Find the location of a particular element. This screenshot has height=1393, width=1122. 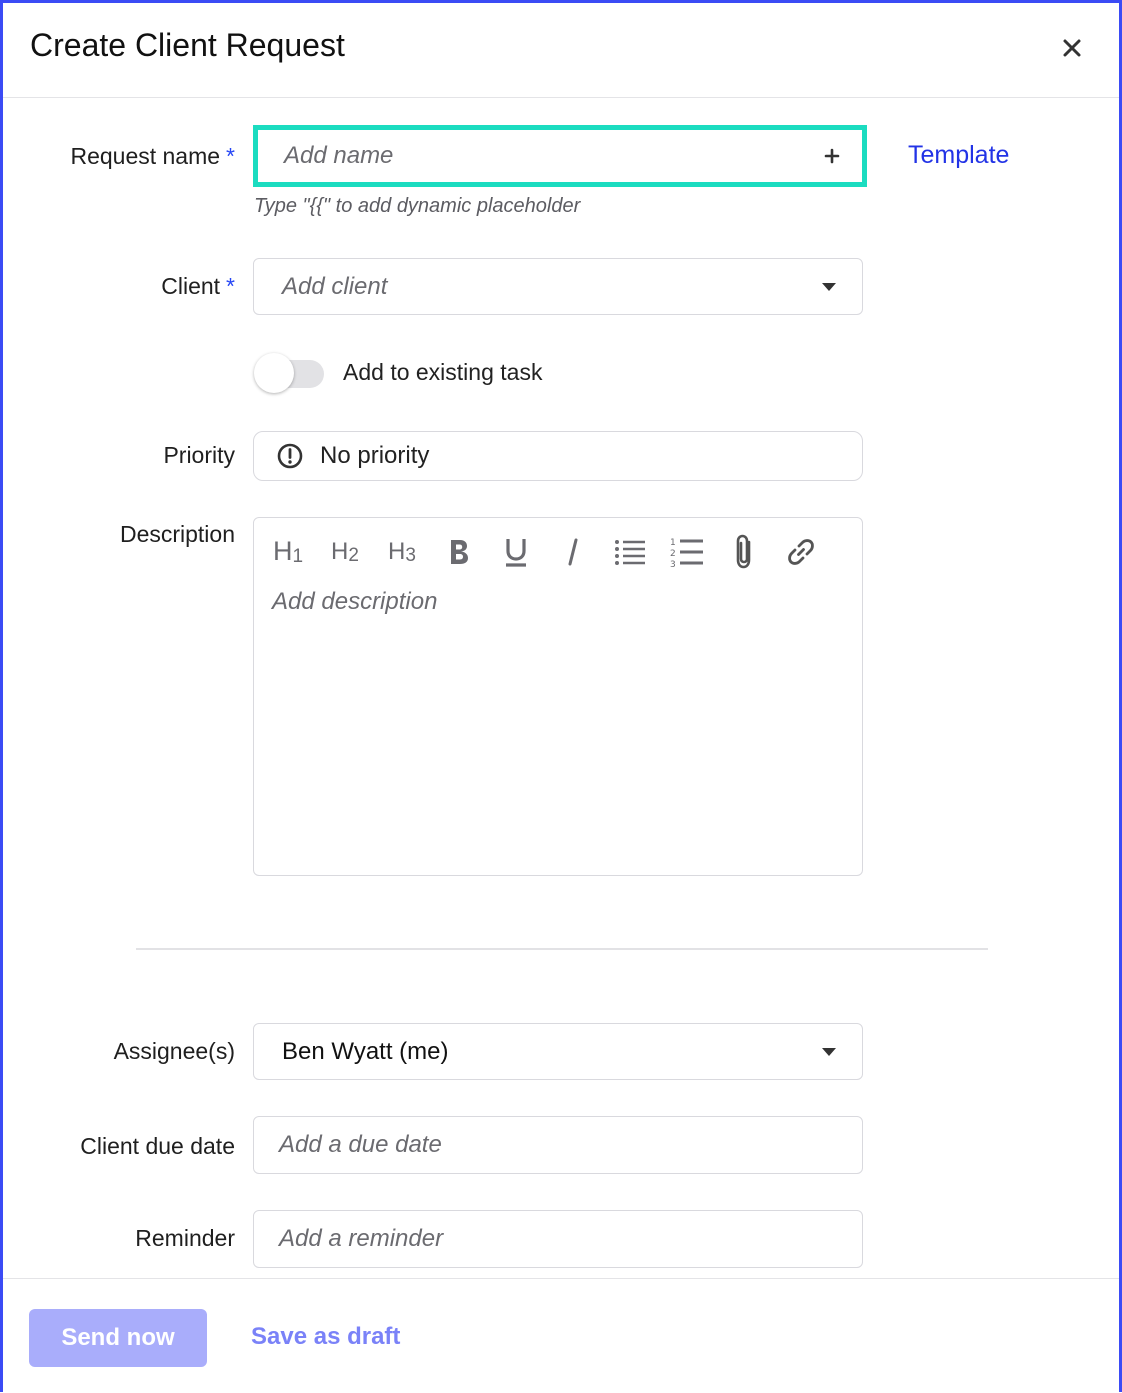

add-placeholder-button is located at coordinates (832, 156).